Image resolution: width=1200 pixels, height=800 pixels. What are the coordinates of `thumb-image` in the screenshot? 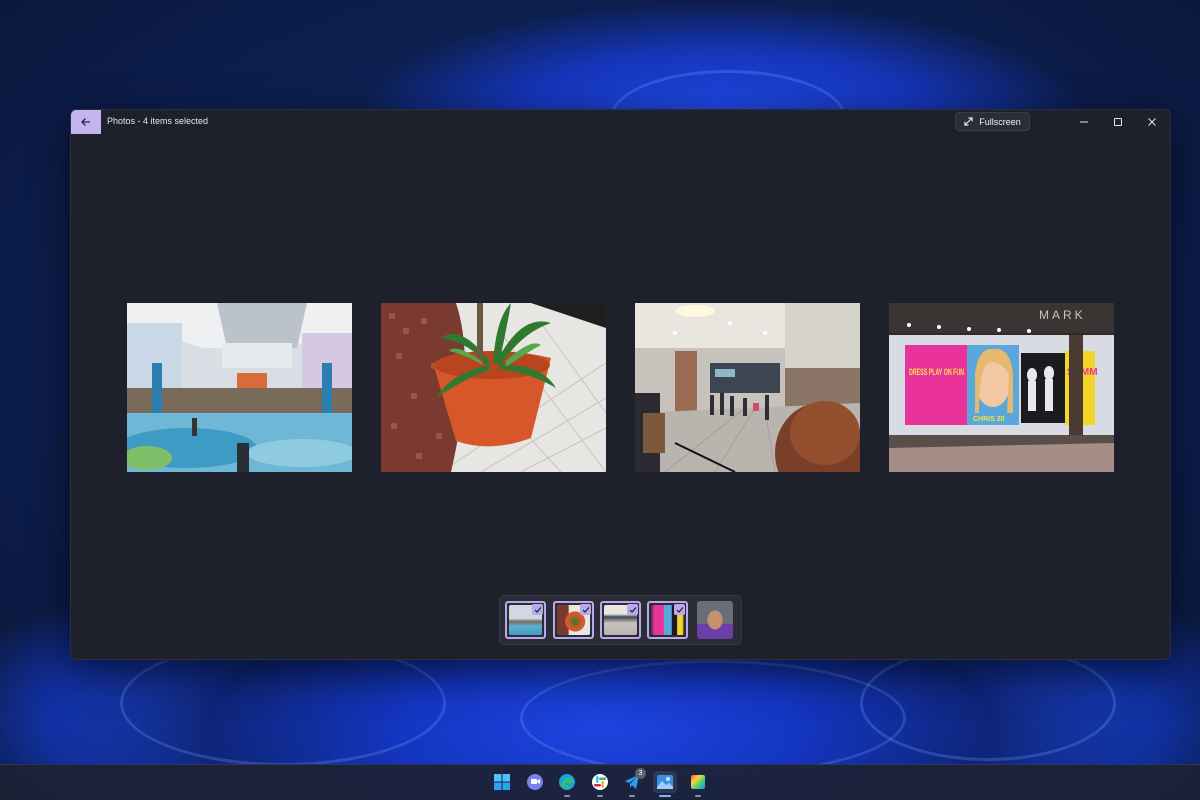 It's located at (715, 620).